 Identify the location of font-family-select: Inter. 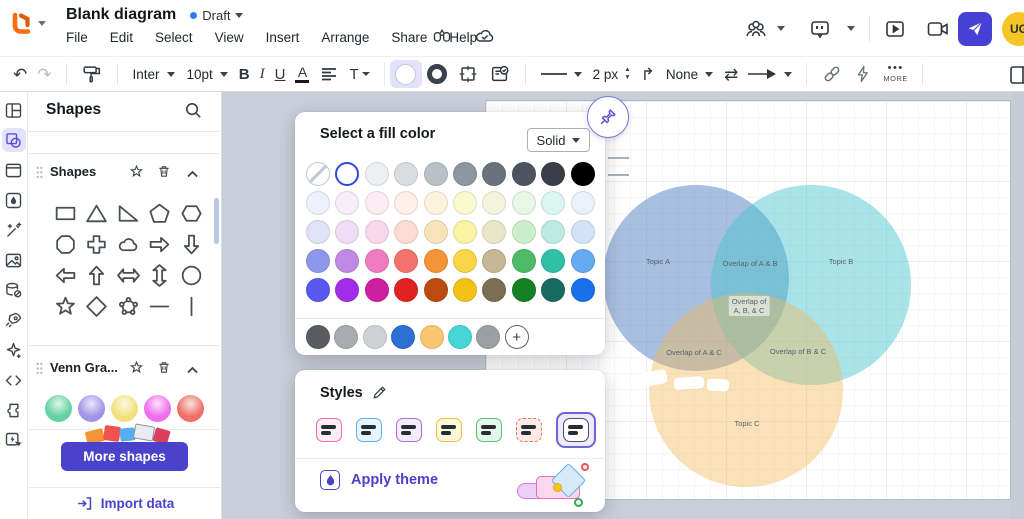
(154, 74).